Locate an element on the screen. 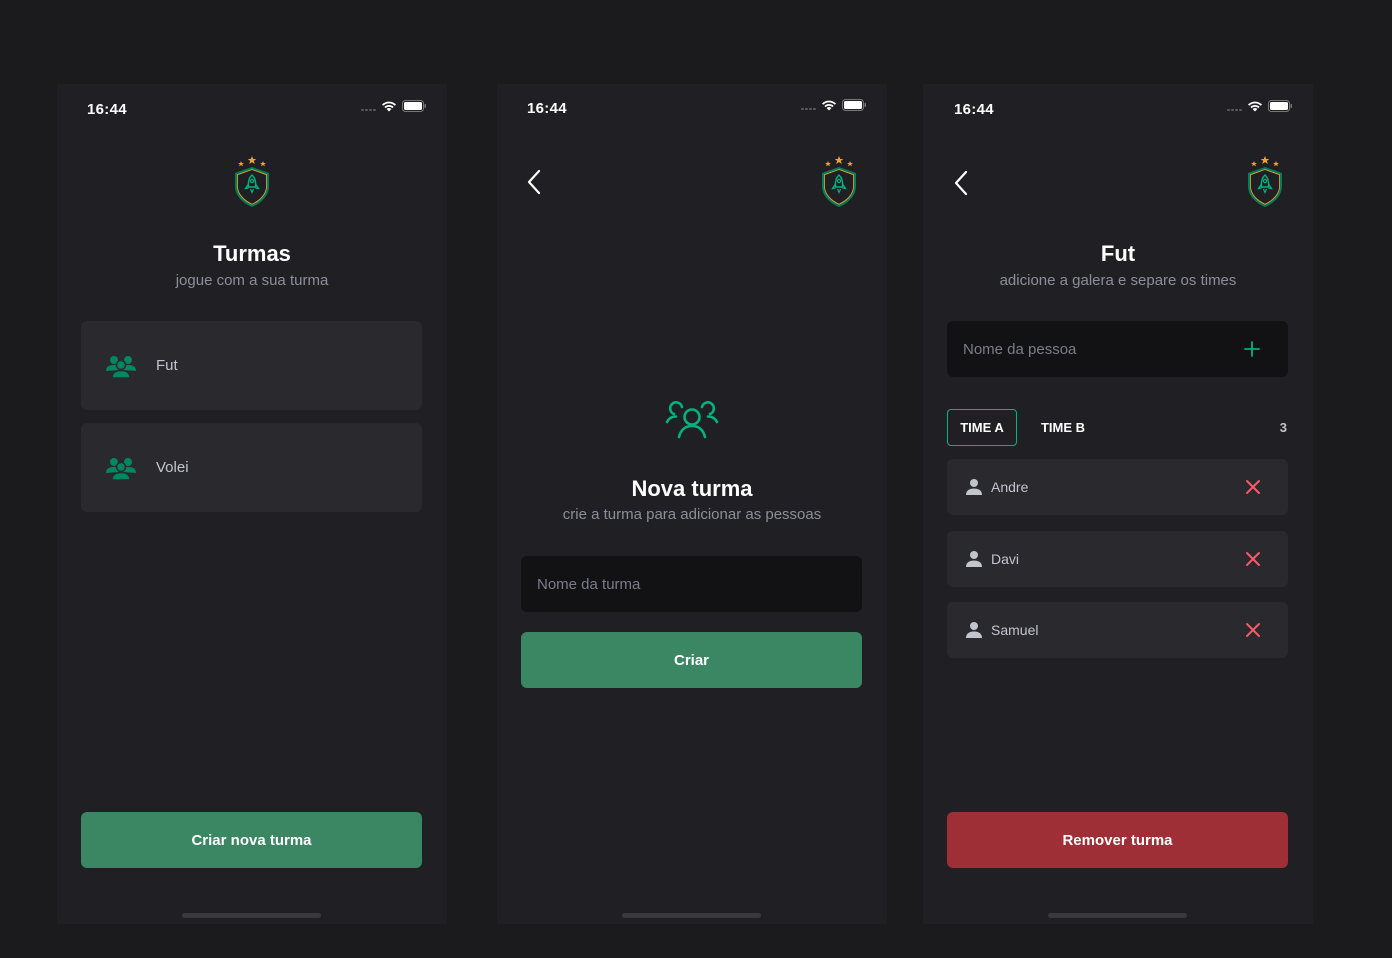 This screenshot has width=1392, height=958. player-name: Davi is located at coordinates (1005, 559).